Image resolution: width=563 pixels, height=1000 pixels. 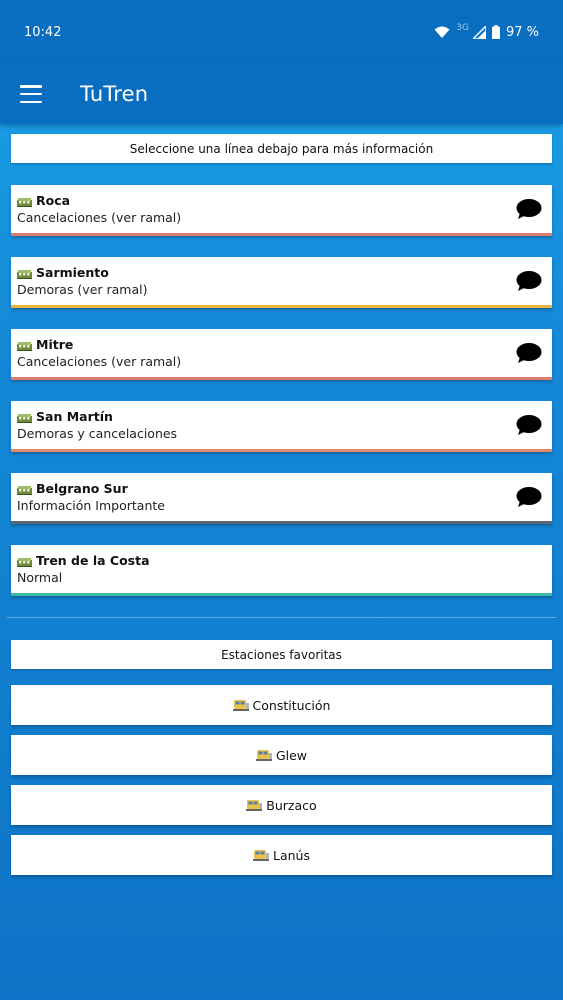 What do you see at coordinates (291, 855) in the screenshot?
I see `station-name: Lanús` at bounding box center [291, 855].